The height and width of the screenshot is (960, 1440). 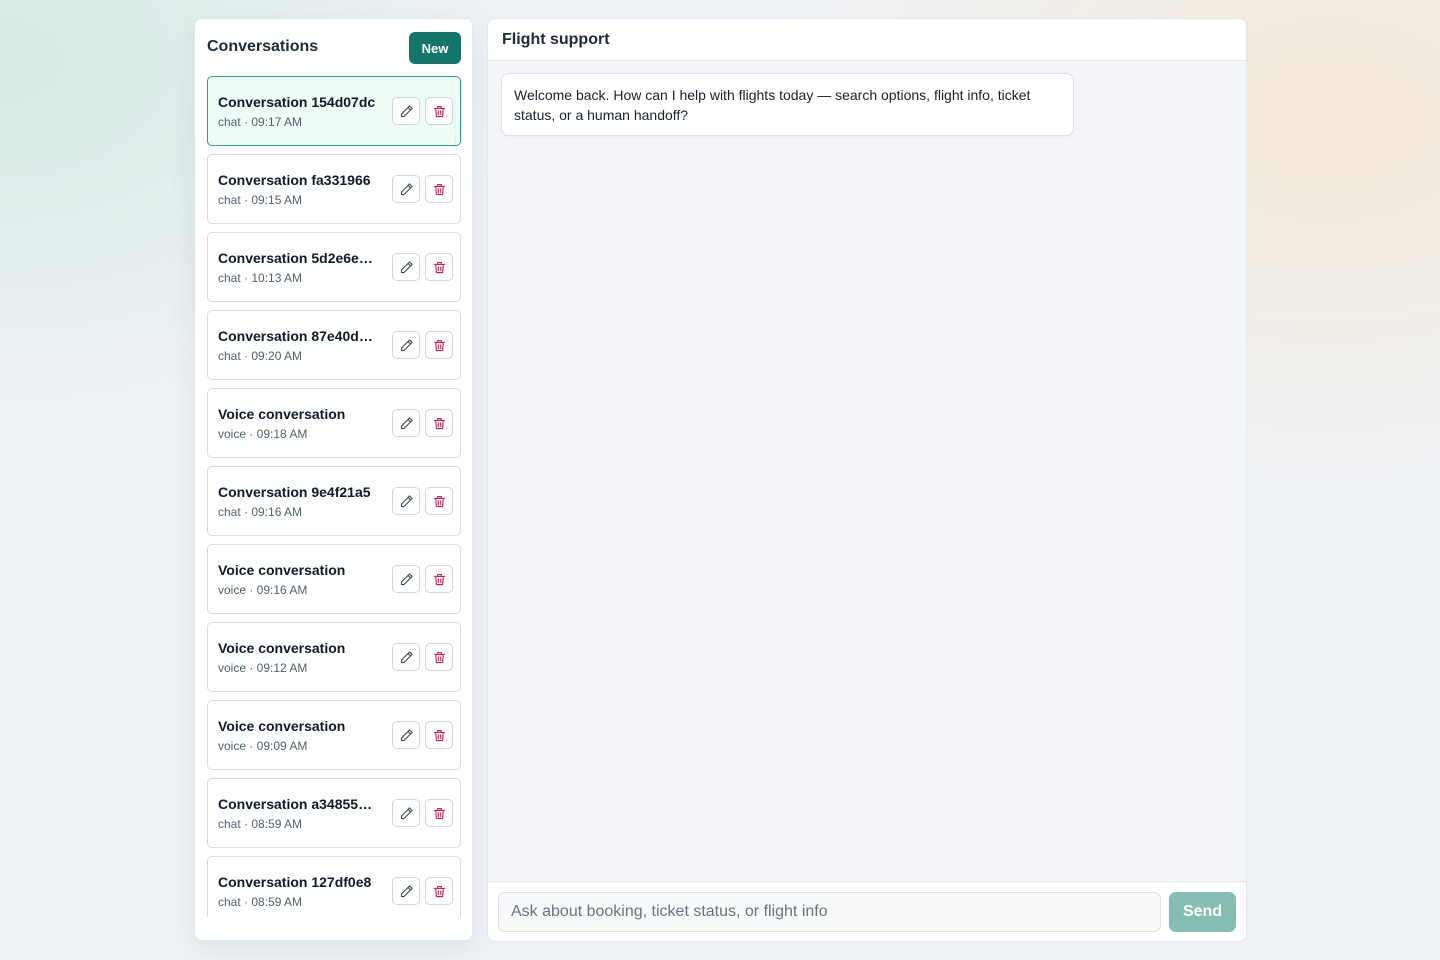 I want to click on conversation-item: Voice conversation voice · 09:12 AM, so click(x=334, y=657).